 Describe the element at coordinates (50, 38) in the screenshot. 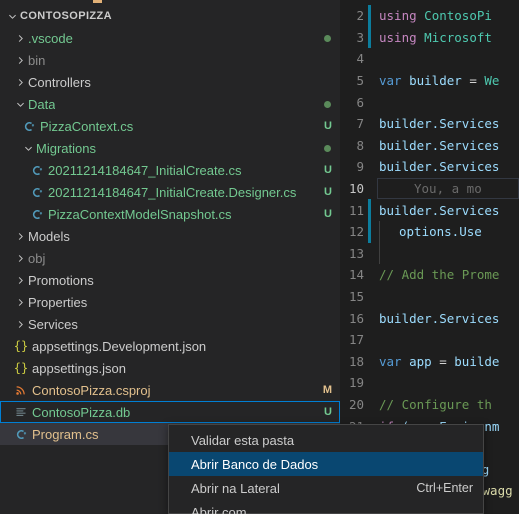

I see `tree-item-label: .vscode` at that location.